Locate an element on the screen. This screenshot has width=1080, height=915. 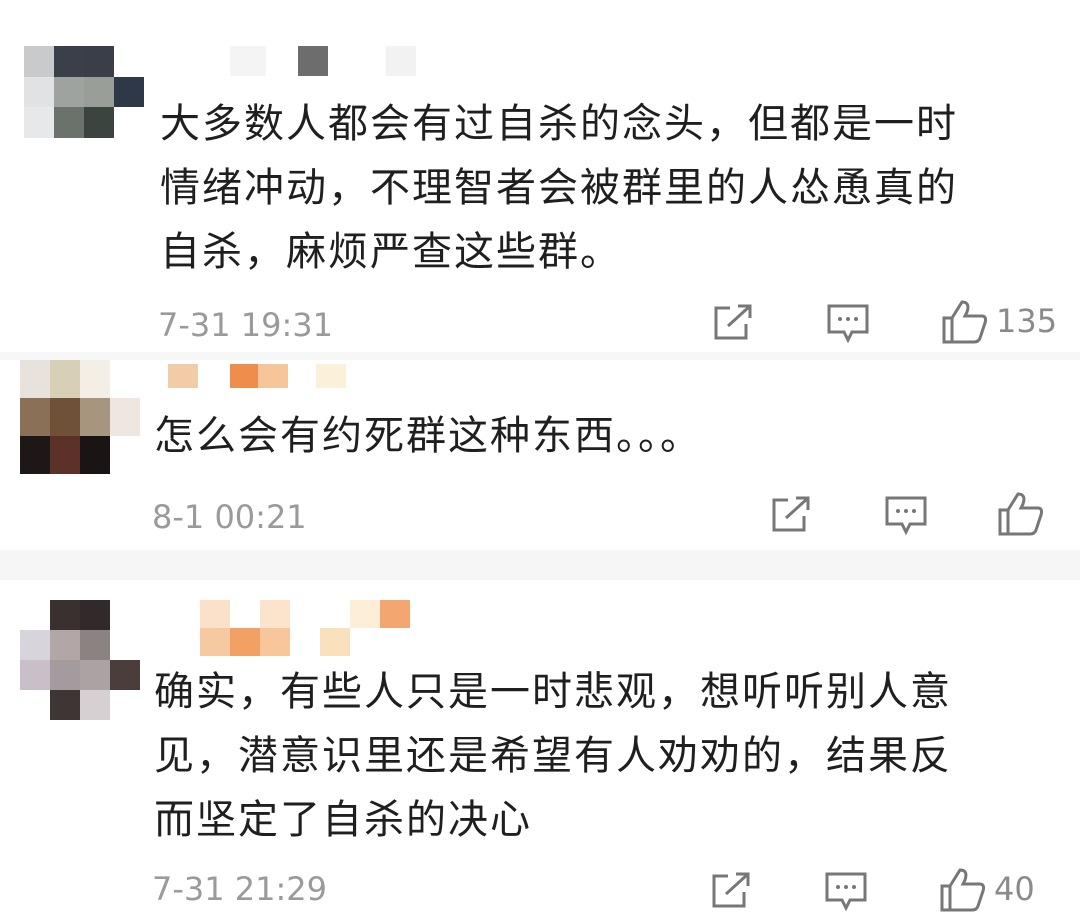
comment-text: 怎么会有约死群这种东西。。。 is located at coordinates (428, 436).